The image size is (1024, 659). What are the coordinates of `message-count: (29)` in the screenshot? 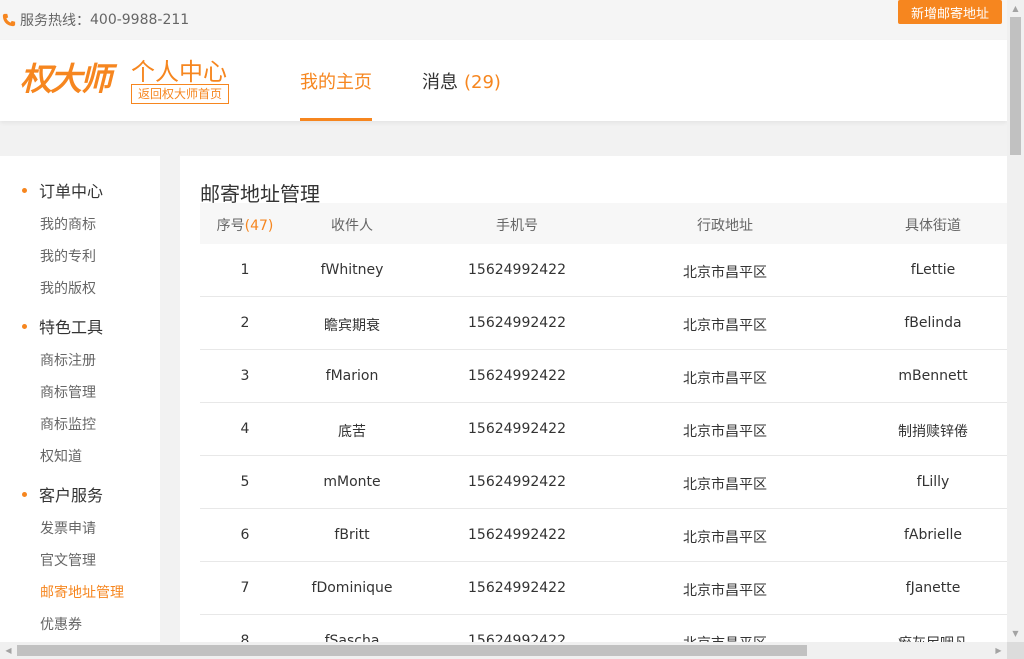 It's located at (482, 82).